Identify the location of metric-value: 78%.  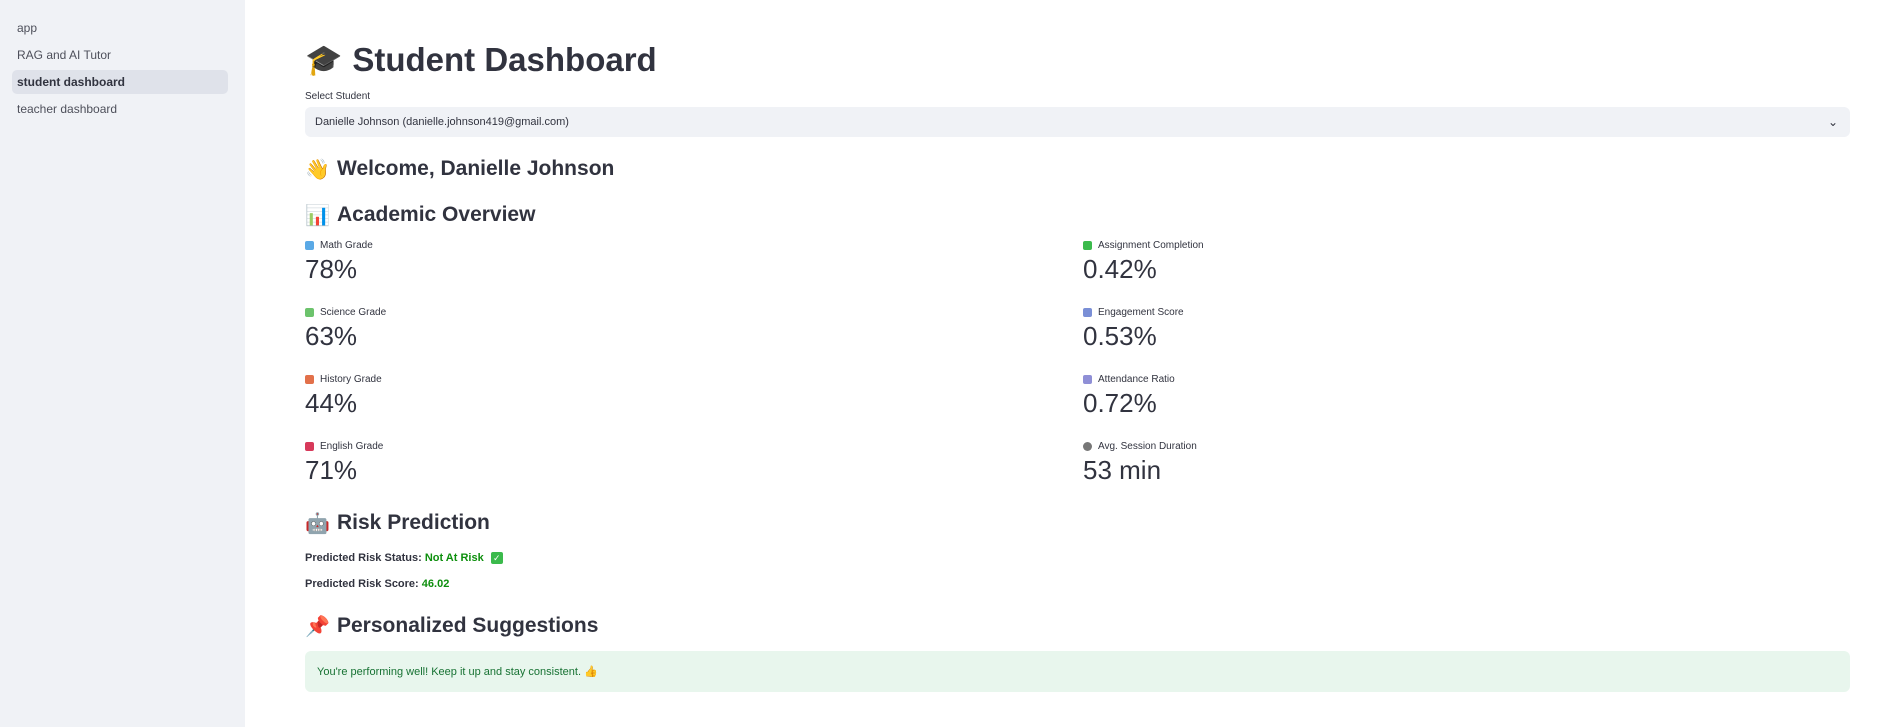
(331, 269).